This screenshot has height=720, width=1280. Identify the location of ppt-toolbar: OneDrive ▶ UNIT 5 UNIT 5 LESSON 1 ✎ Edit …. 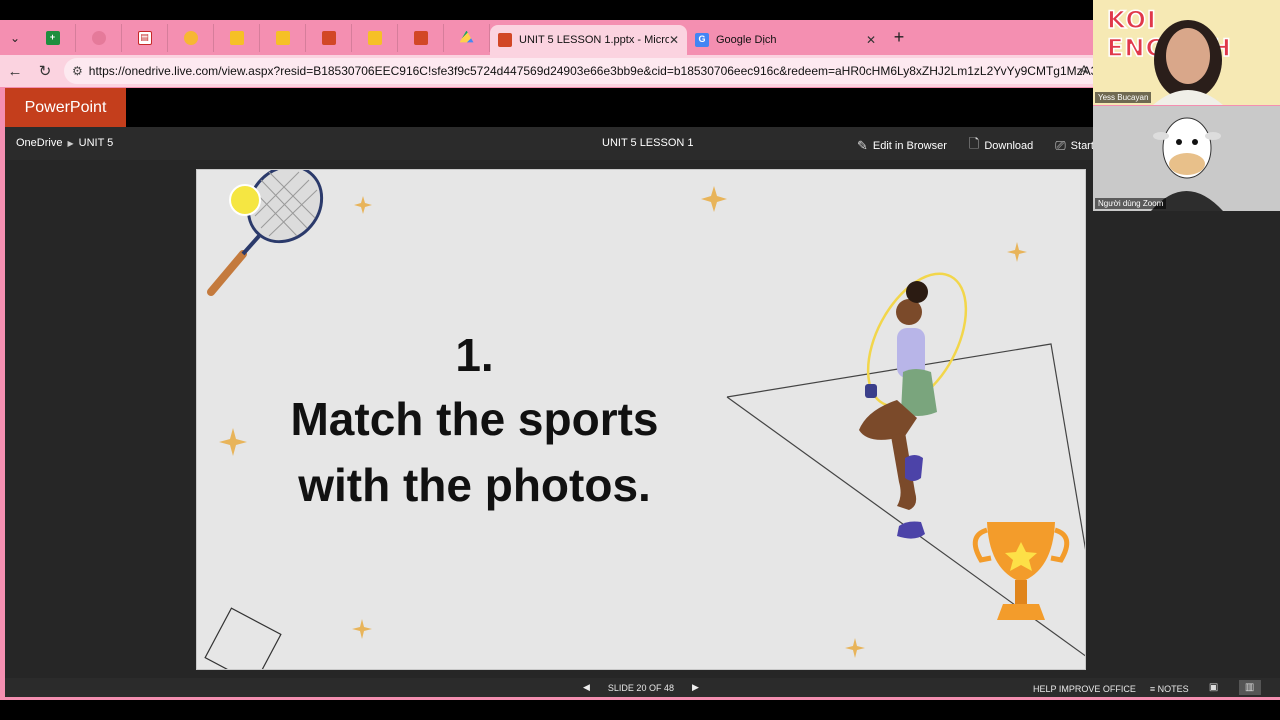
(554, 143).